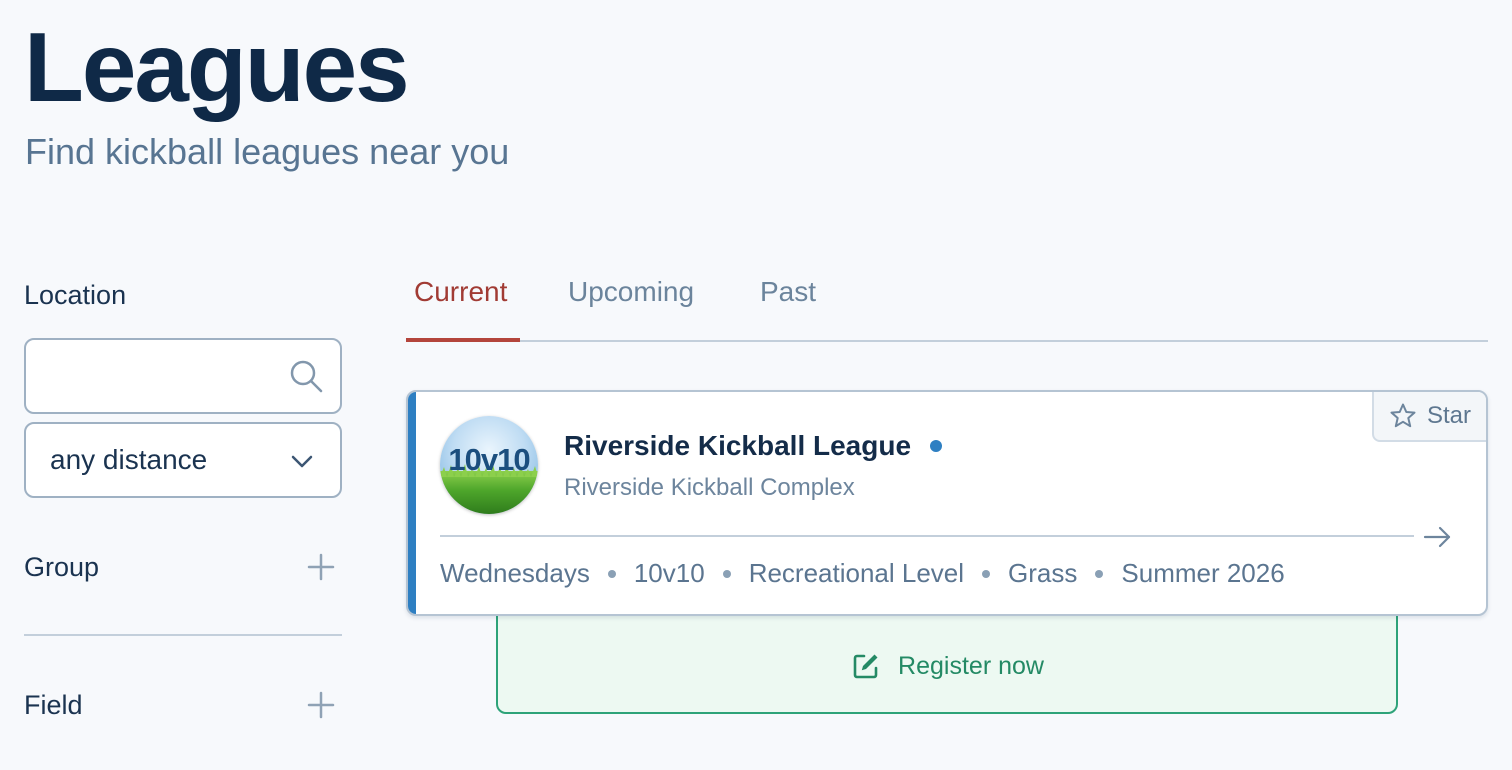 The image size is (1512, 770). I want to click on league-logo: 10v10, so click(489, 465).